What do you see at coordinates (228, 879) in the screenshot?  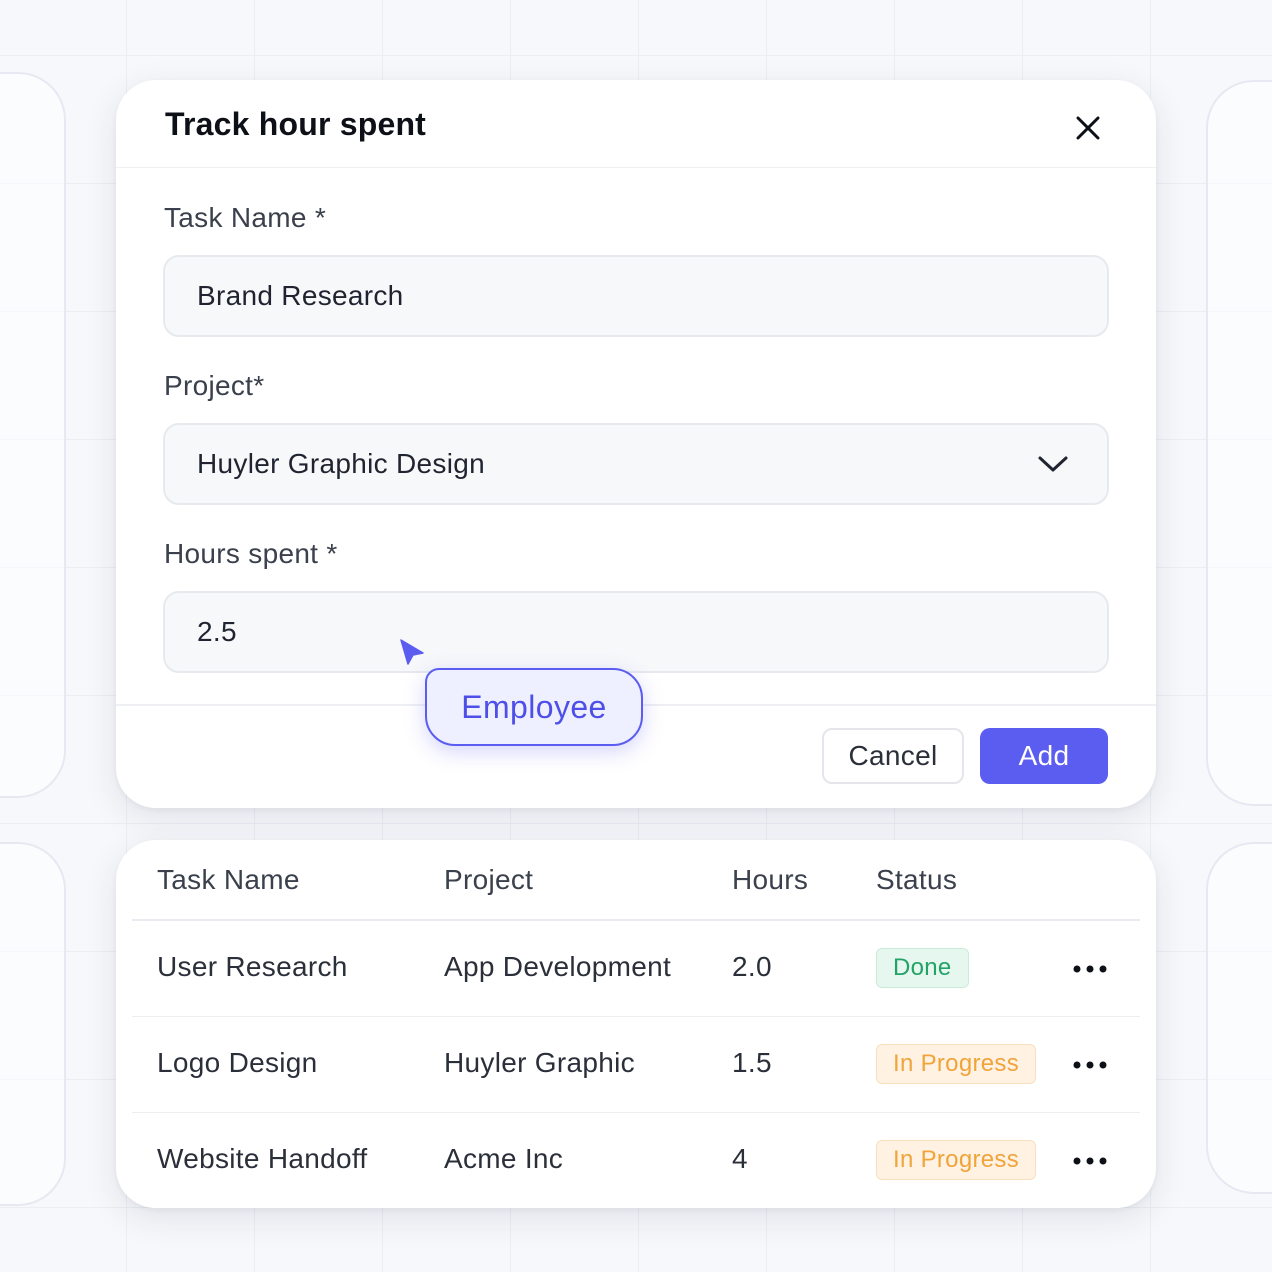 I see `column-header-task: Task Name` at bounding box center [228, 879].